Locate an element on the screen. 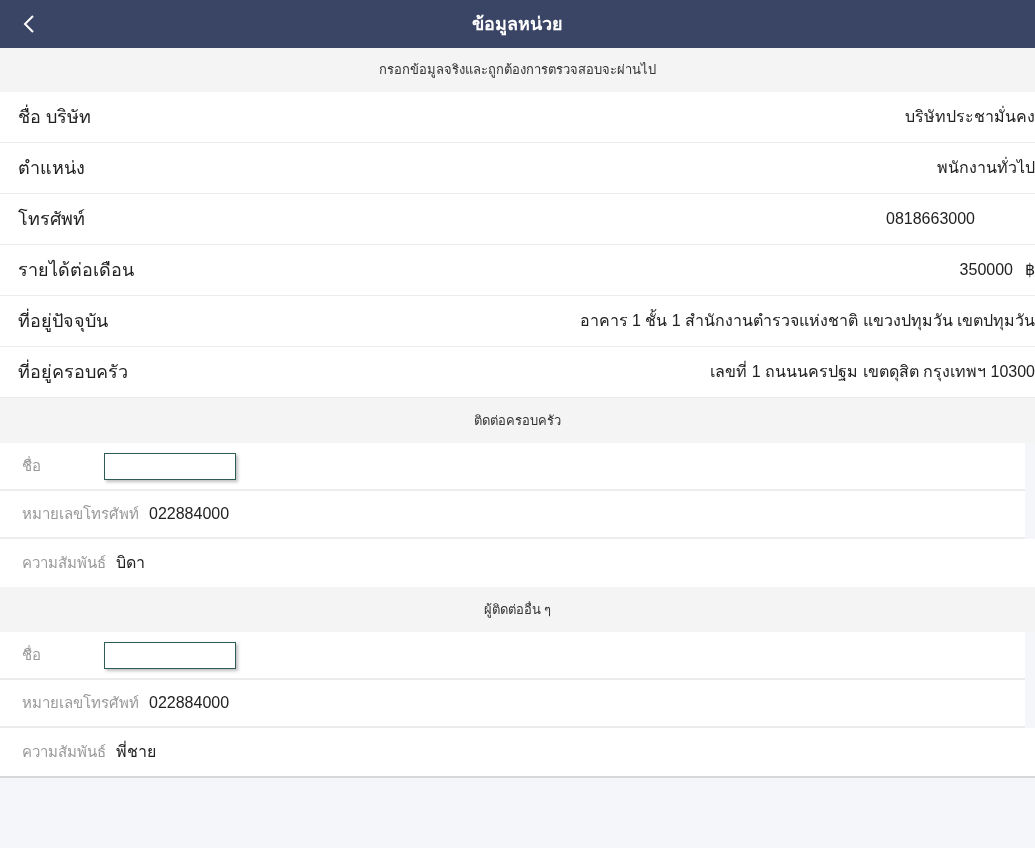 The width and height of the screenshot is (1035, 848). field-value: บริษัทประชามั่นคง is located at coordinates (970, 116).